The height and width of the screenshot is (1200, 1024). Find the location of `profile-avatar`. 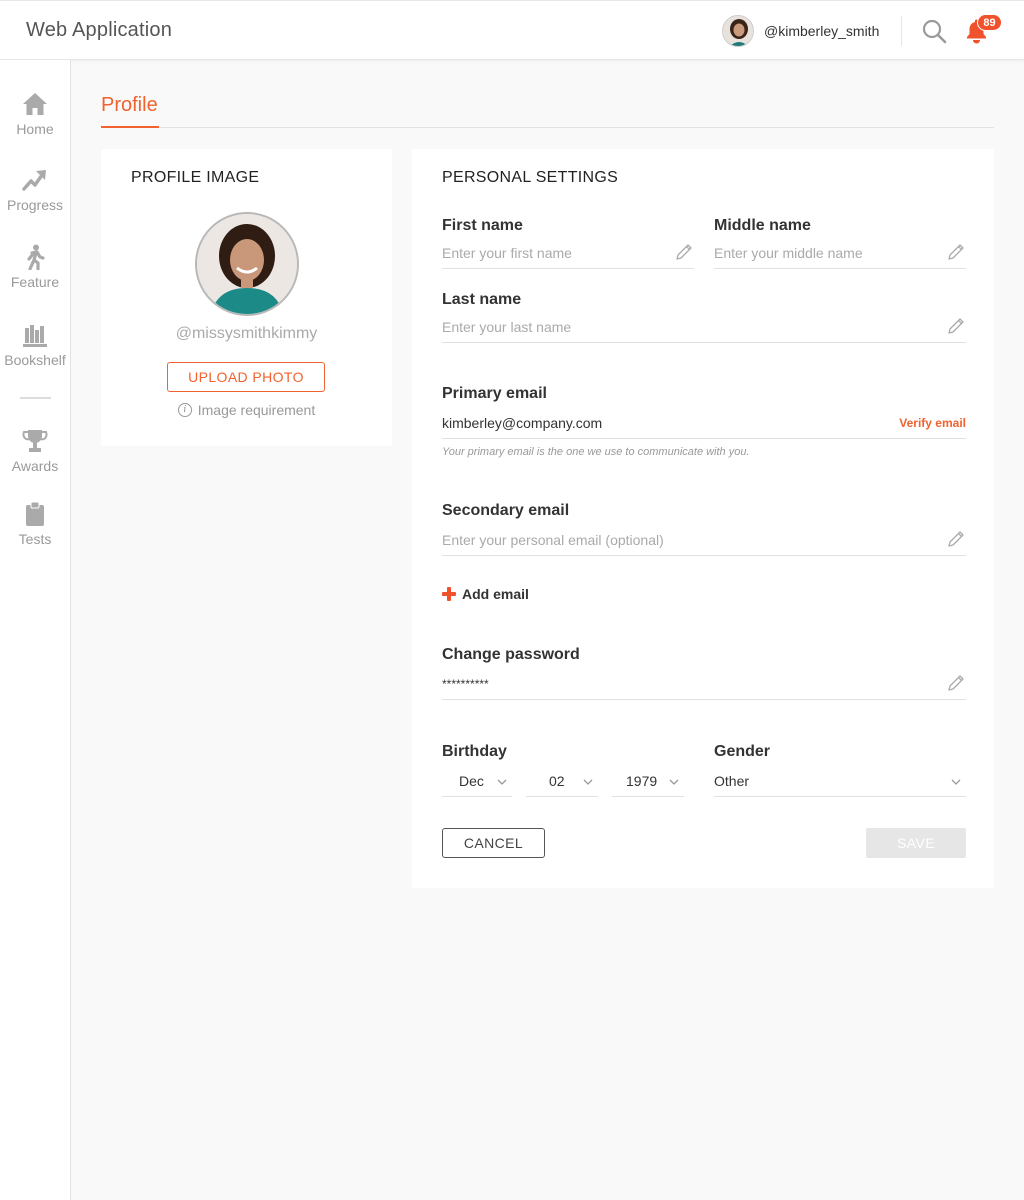

profile-avatar is located at coordinates (247, 264).